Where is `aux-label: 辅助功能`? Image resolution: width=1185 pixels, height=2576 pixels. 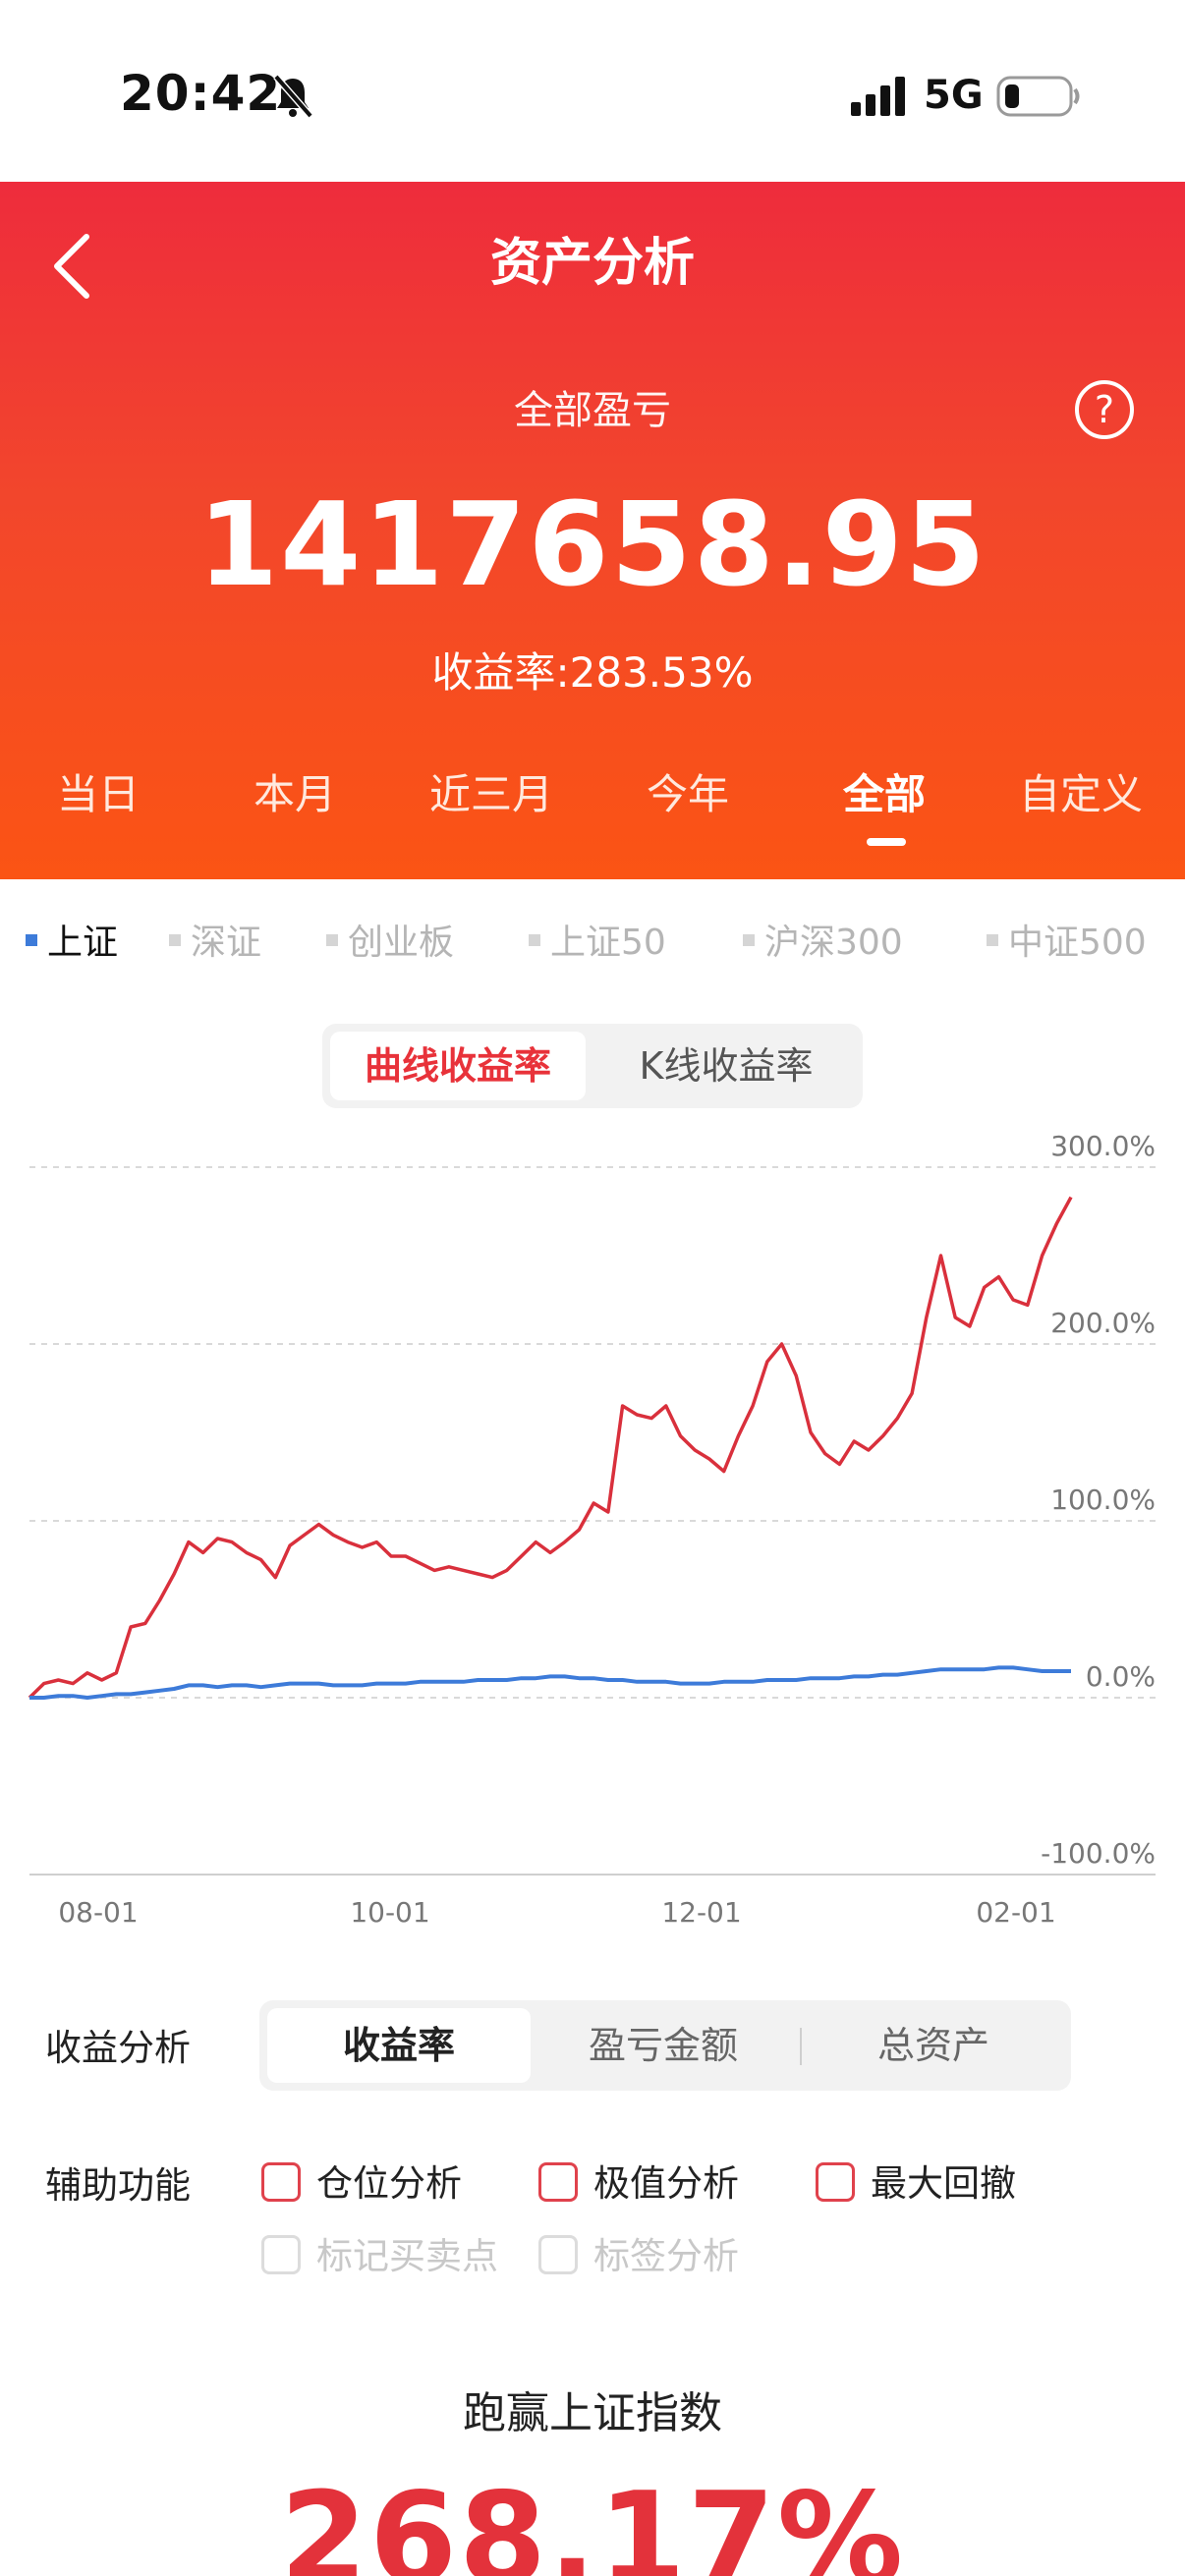
aux-label: 辅助功能 is located at coordinates (118, 2185).